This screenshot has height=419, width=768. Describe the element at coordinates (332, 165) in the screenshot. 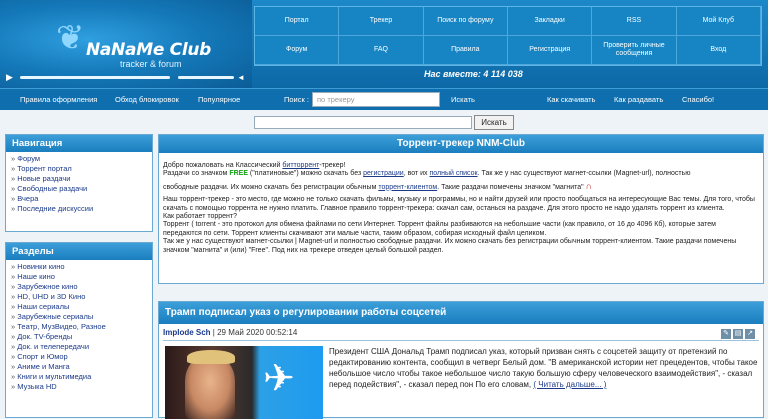

I see `welcome-text: -трекер!` at that location.